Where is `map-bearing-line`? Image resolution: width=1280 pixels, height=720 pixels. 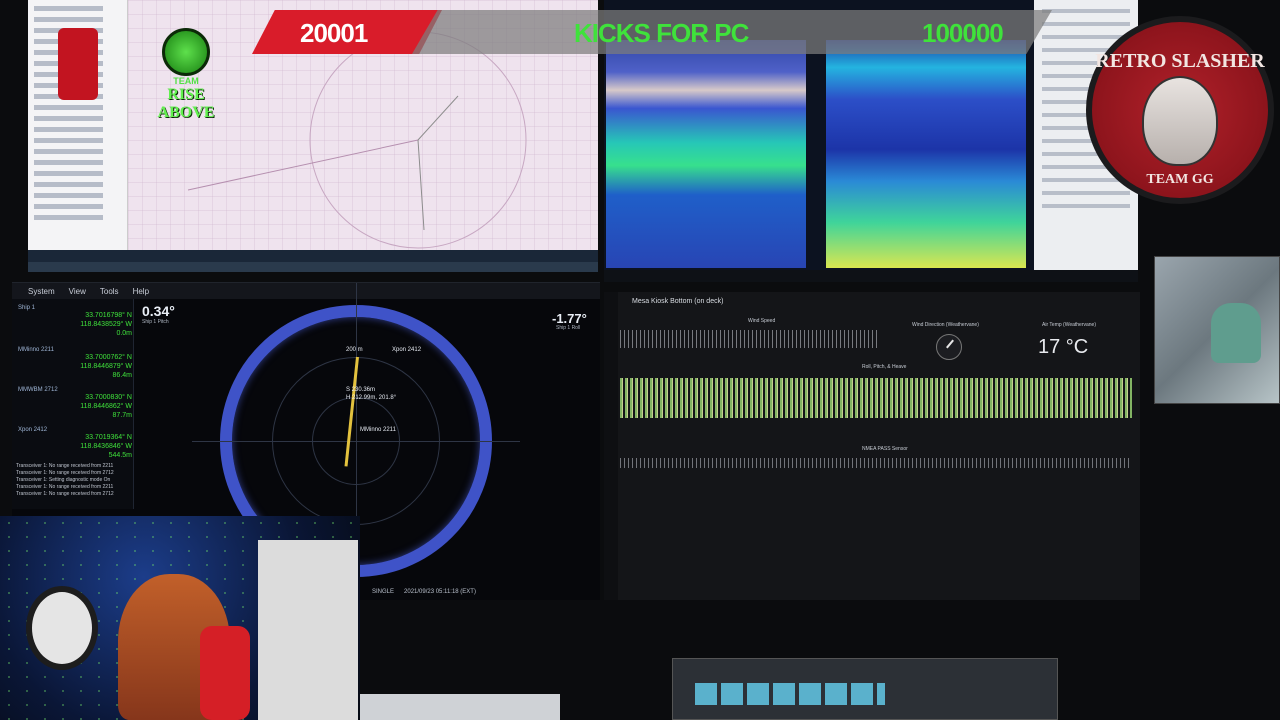 map-bearing-line is located at coordinates (438, 118).